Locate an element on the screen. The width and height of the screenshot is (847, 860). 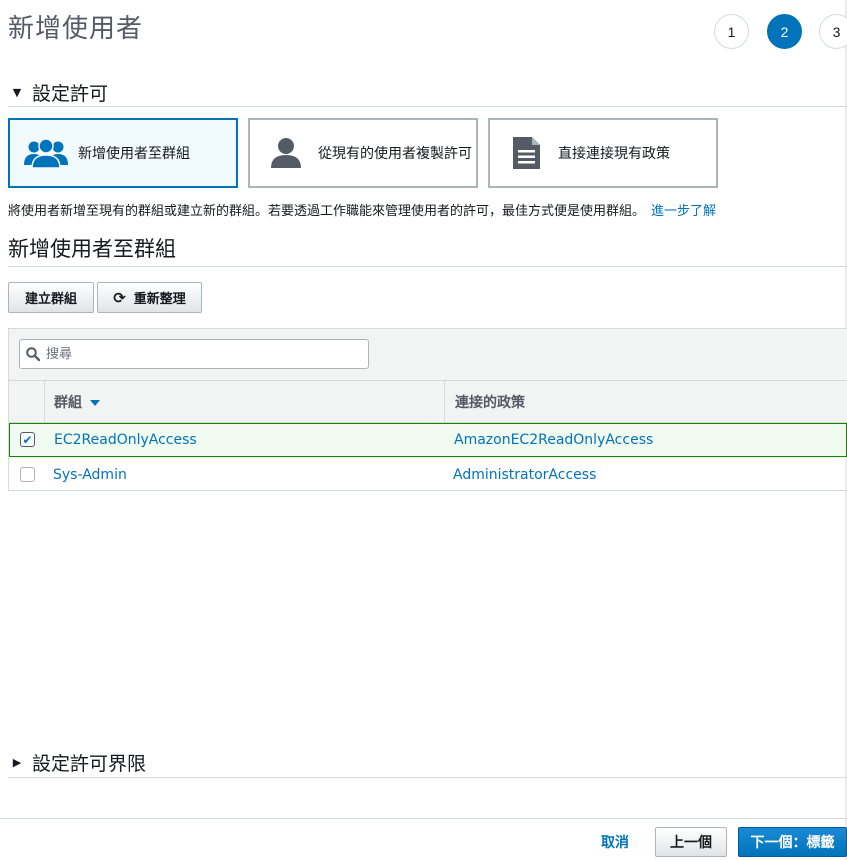
learn-more-link: 進一步了解 is located at coordinates (683, 211).